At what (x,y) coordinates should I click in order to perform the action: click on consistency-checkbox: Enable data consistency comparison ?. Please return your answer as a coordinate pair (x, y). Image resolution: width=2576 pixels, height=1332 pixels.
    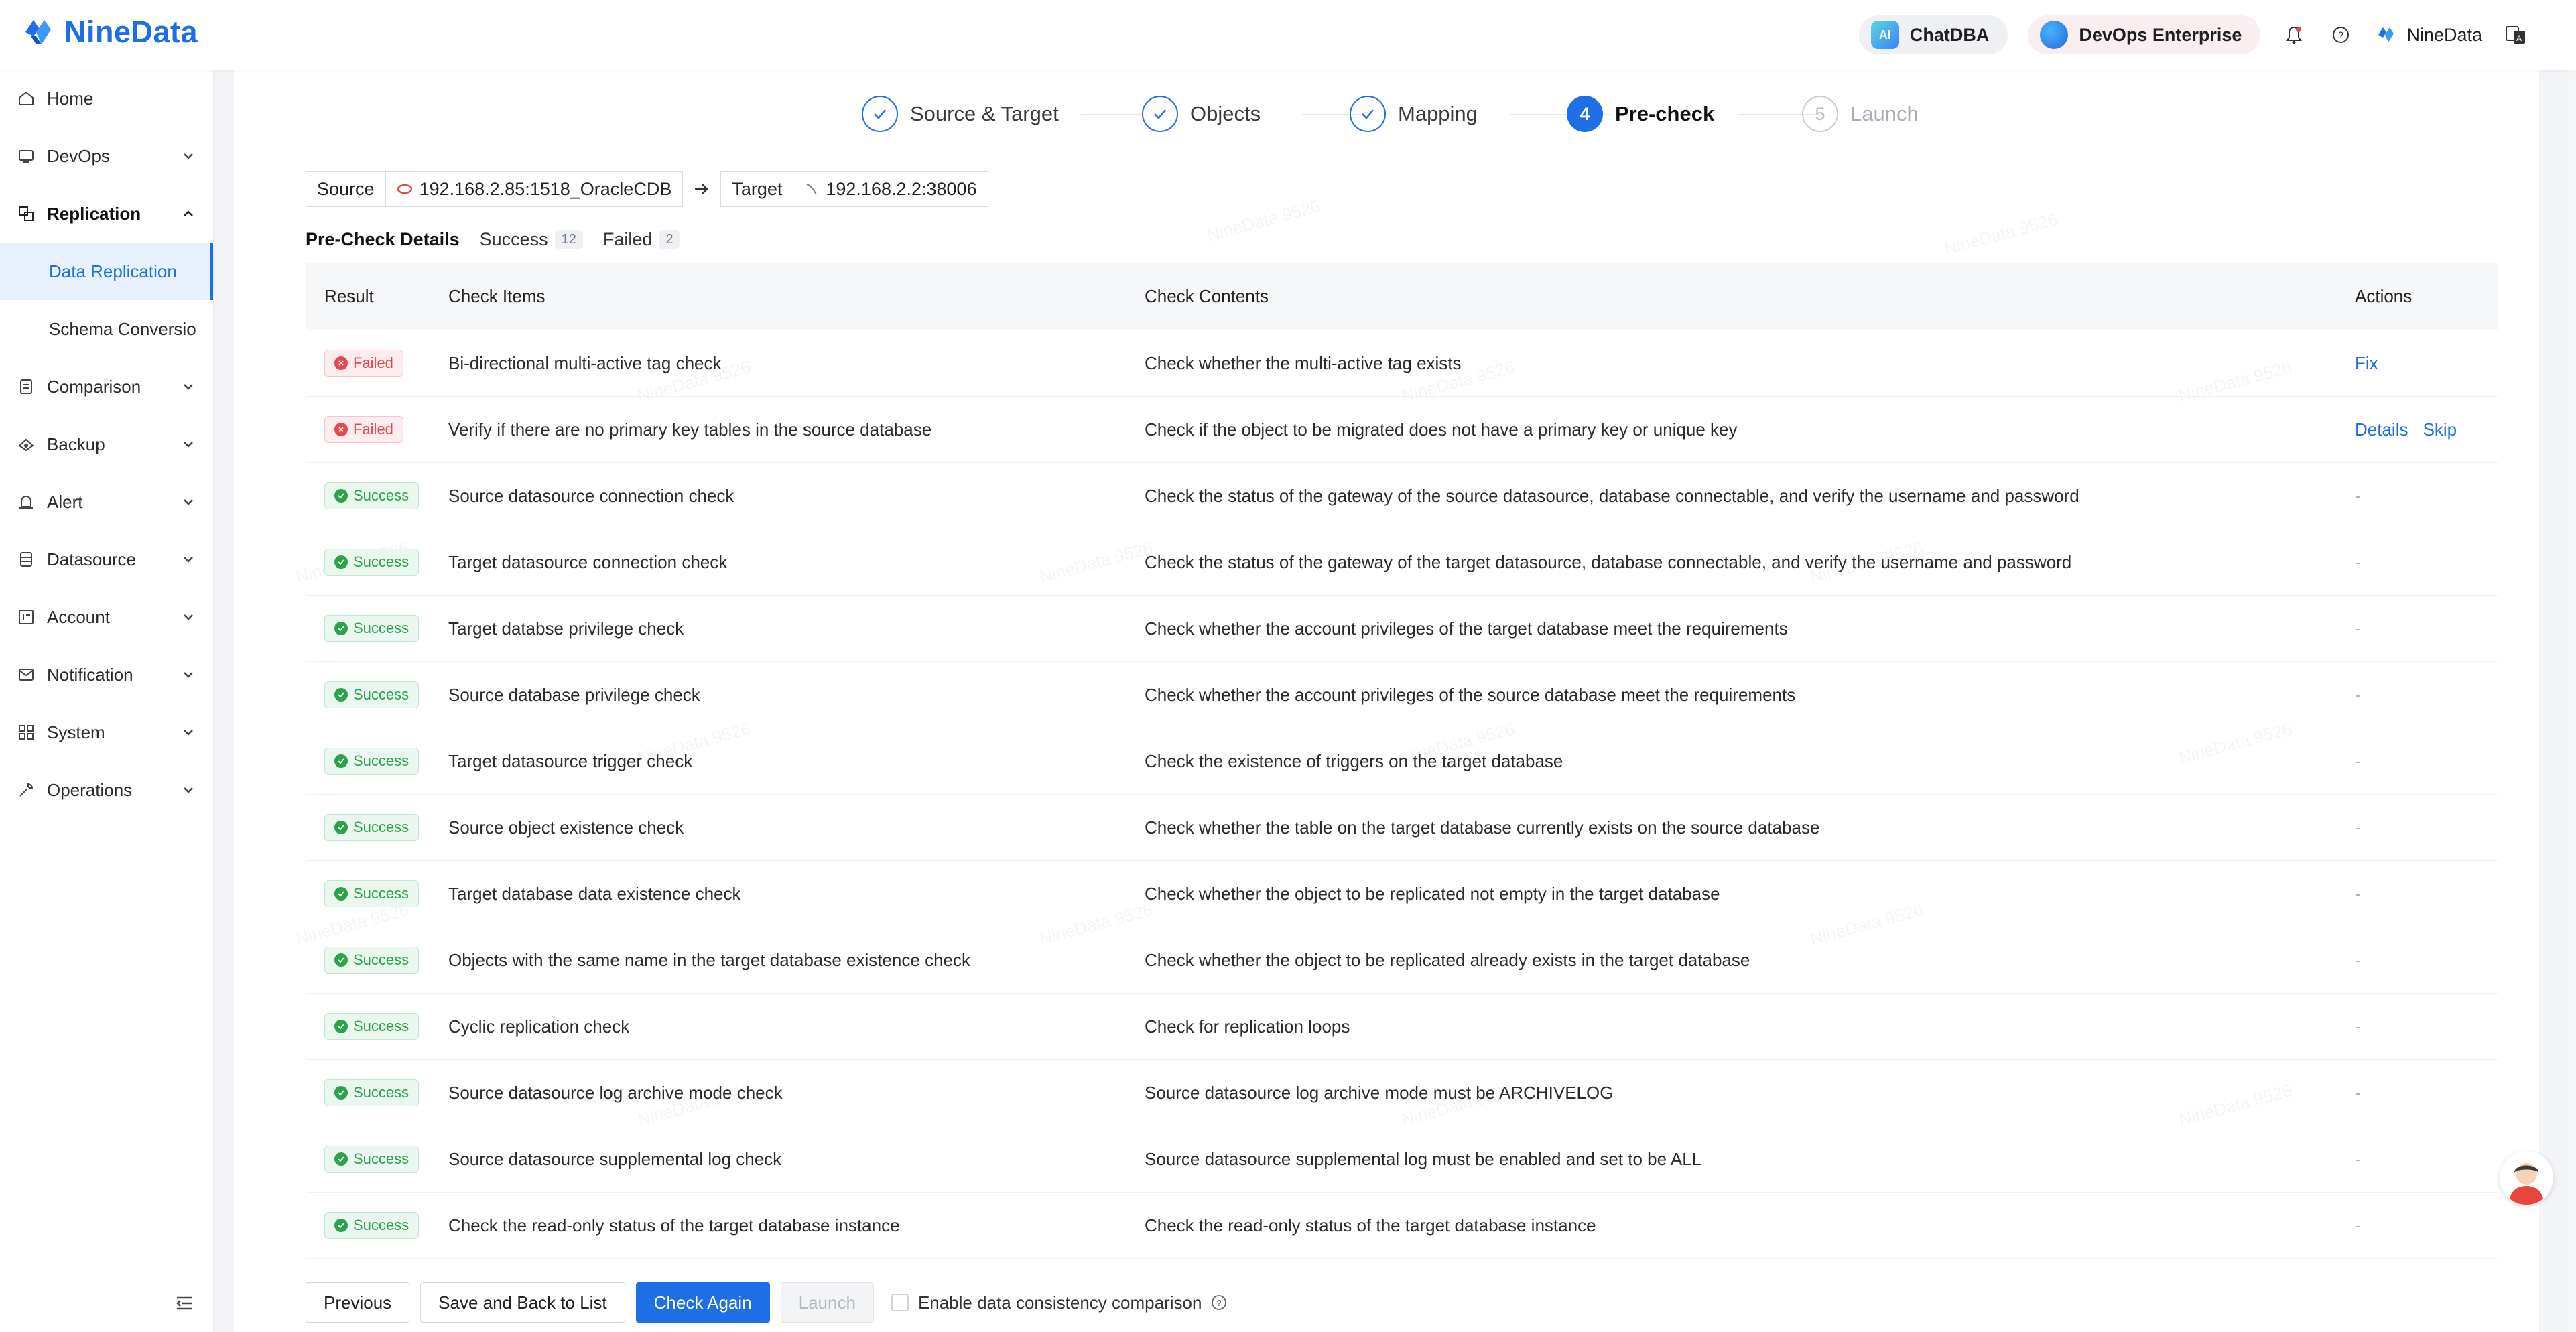
    Looking at the image, I should click on (1059, 1302).